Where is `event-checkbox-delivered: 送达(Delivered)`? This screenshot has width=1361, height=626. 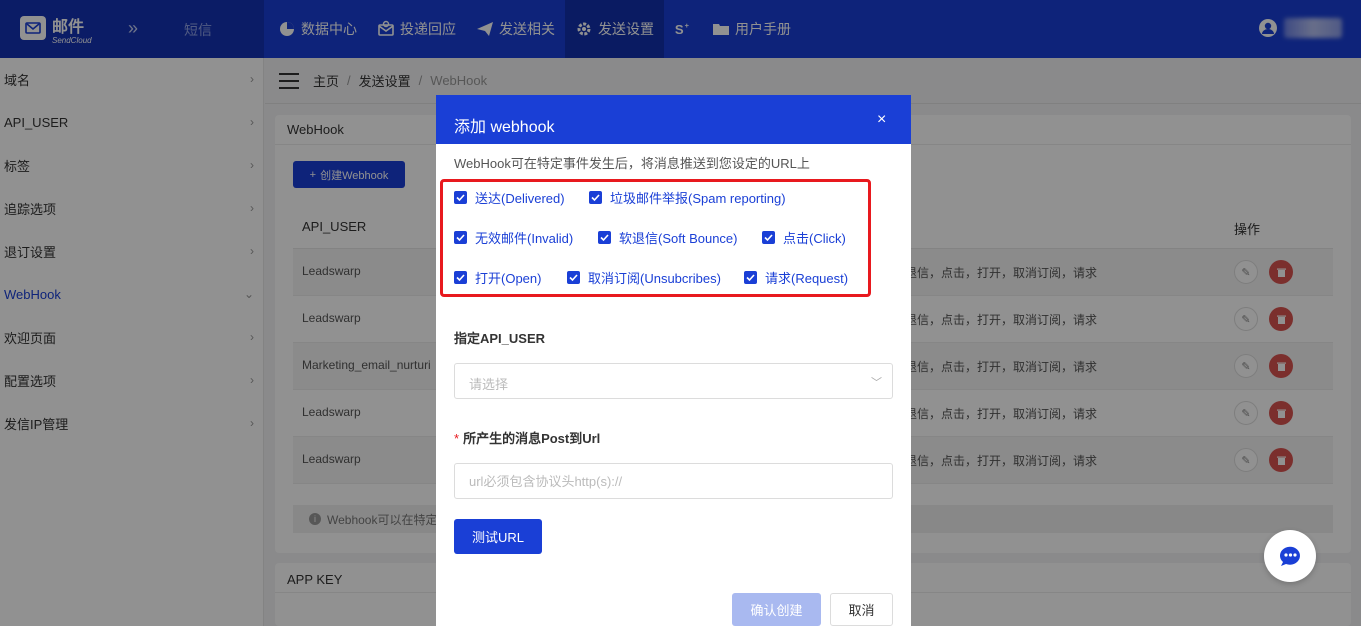 event-checkbox-delivered: 送达(Delivered) is located at coordinates (509, 197).